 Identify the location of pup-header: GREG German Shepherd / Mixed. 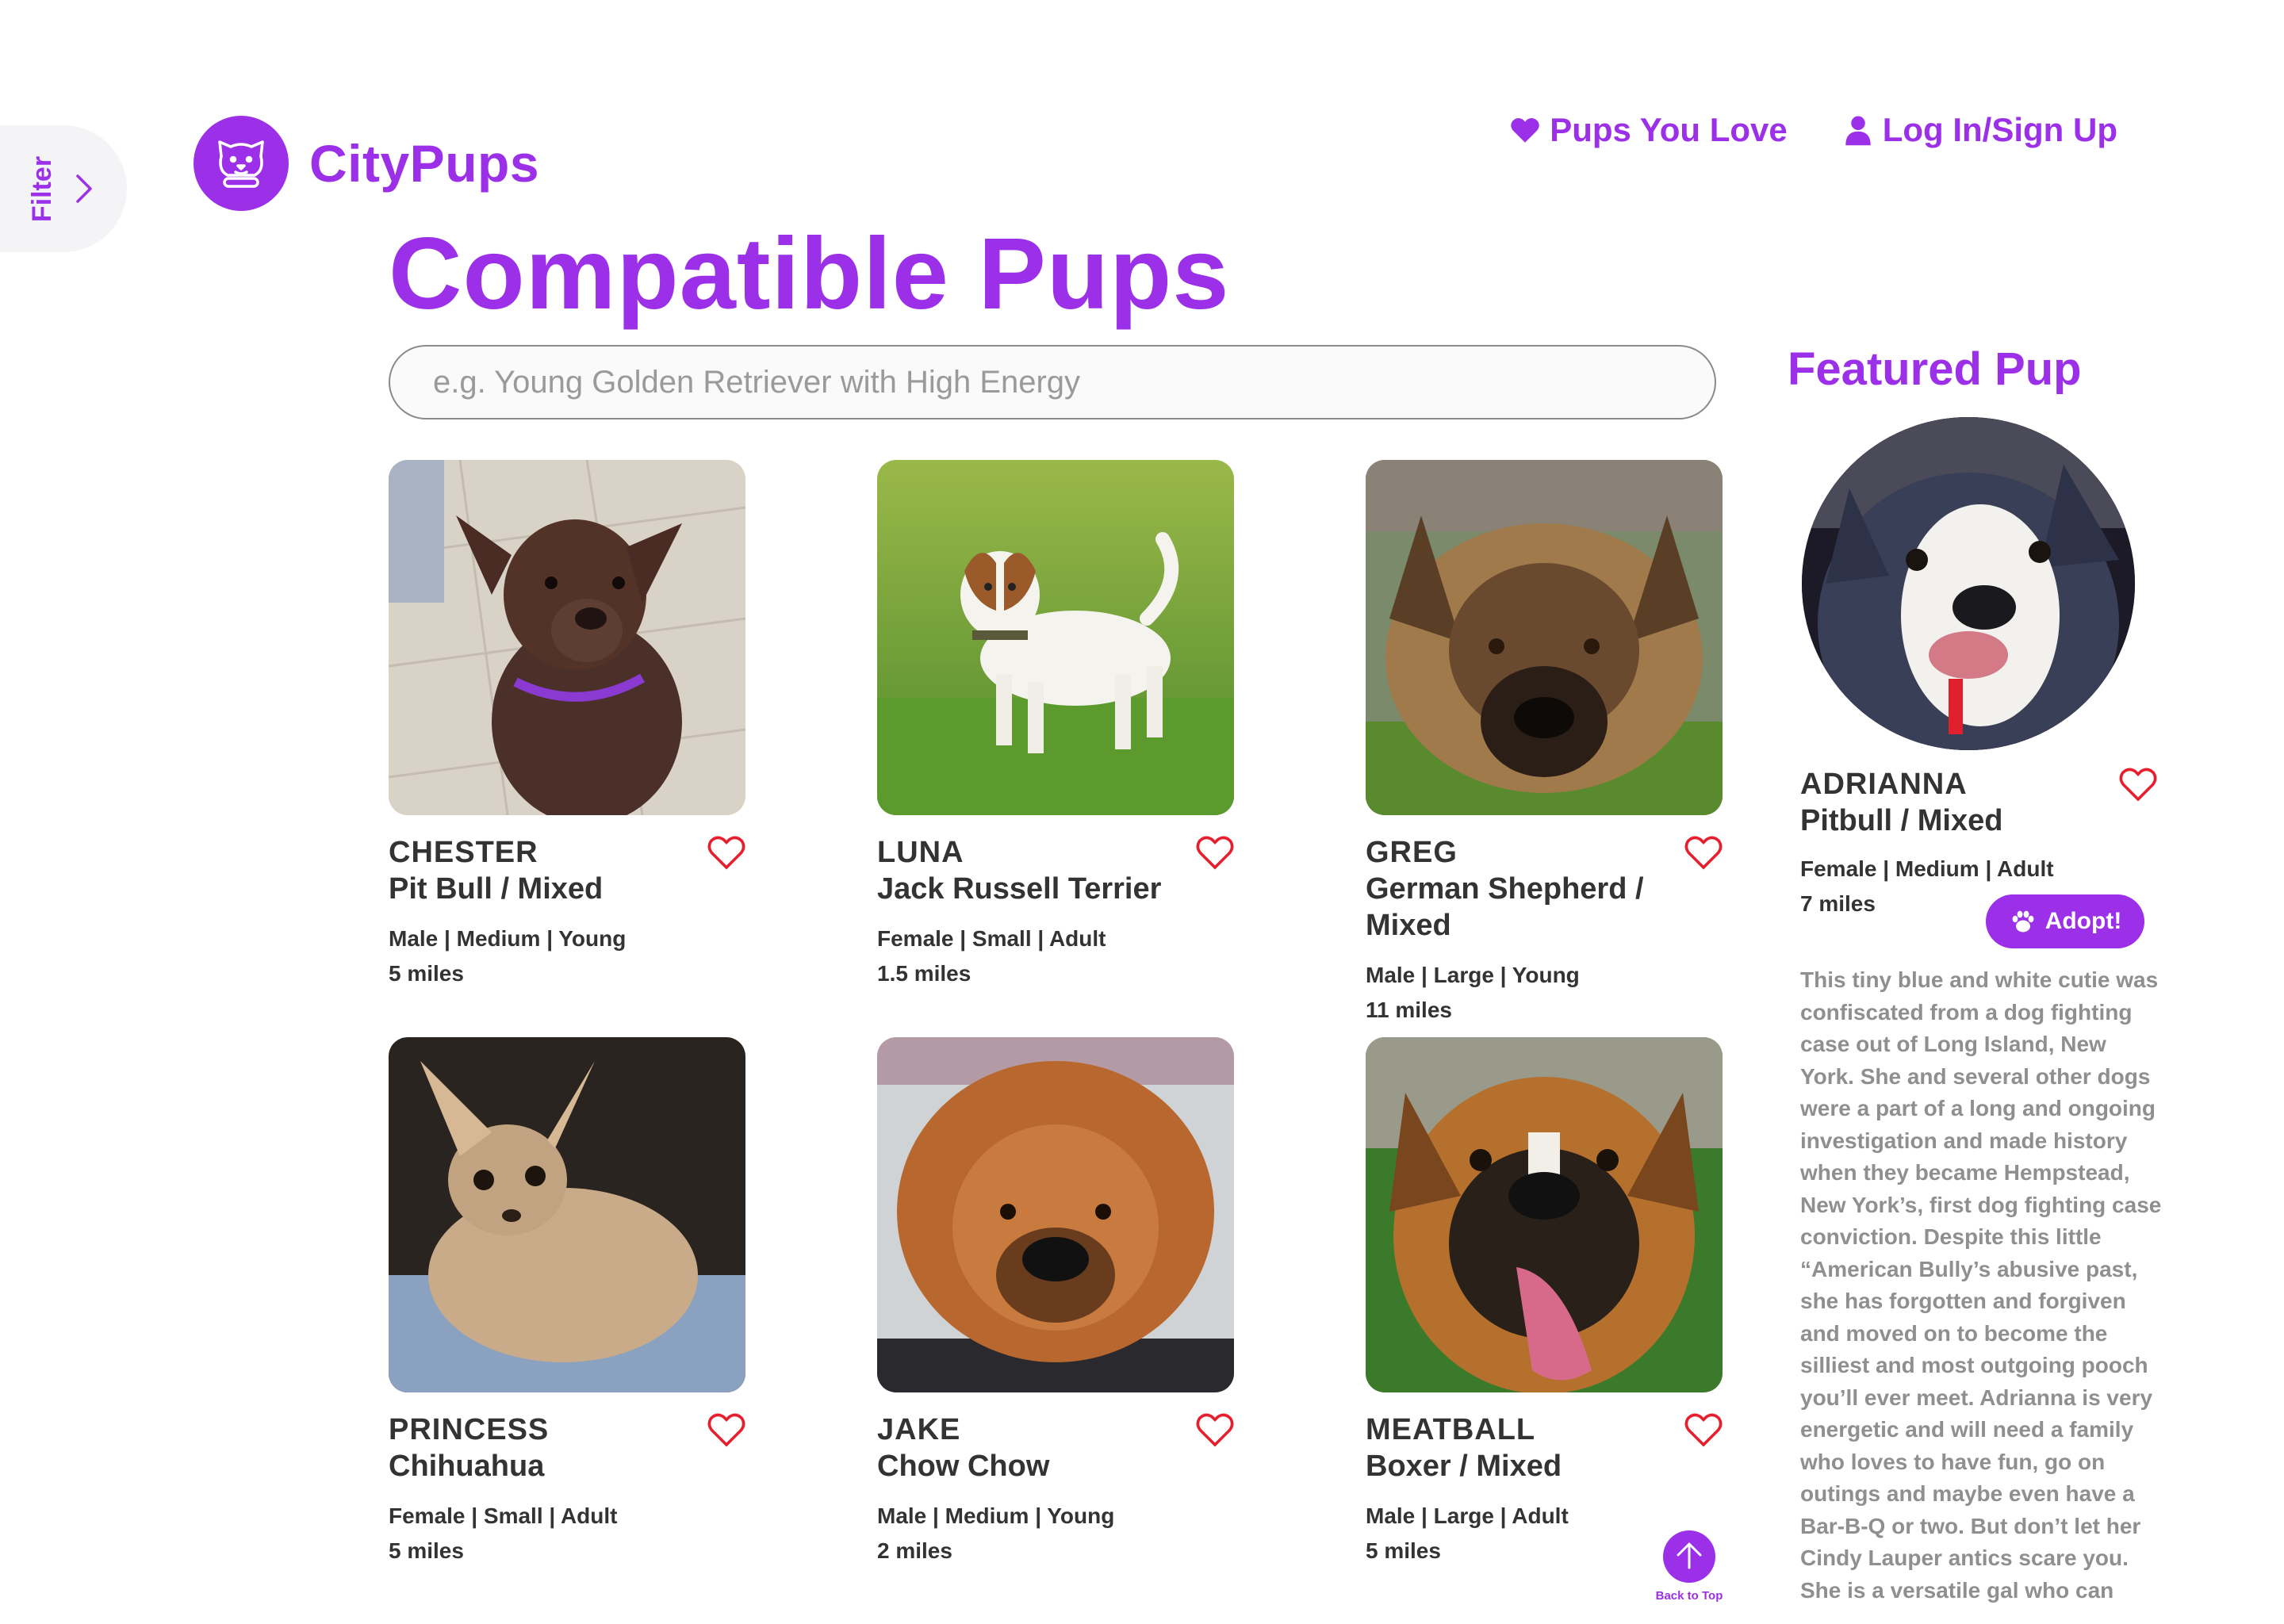
(1544, 889).